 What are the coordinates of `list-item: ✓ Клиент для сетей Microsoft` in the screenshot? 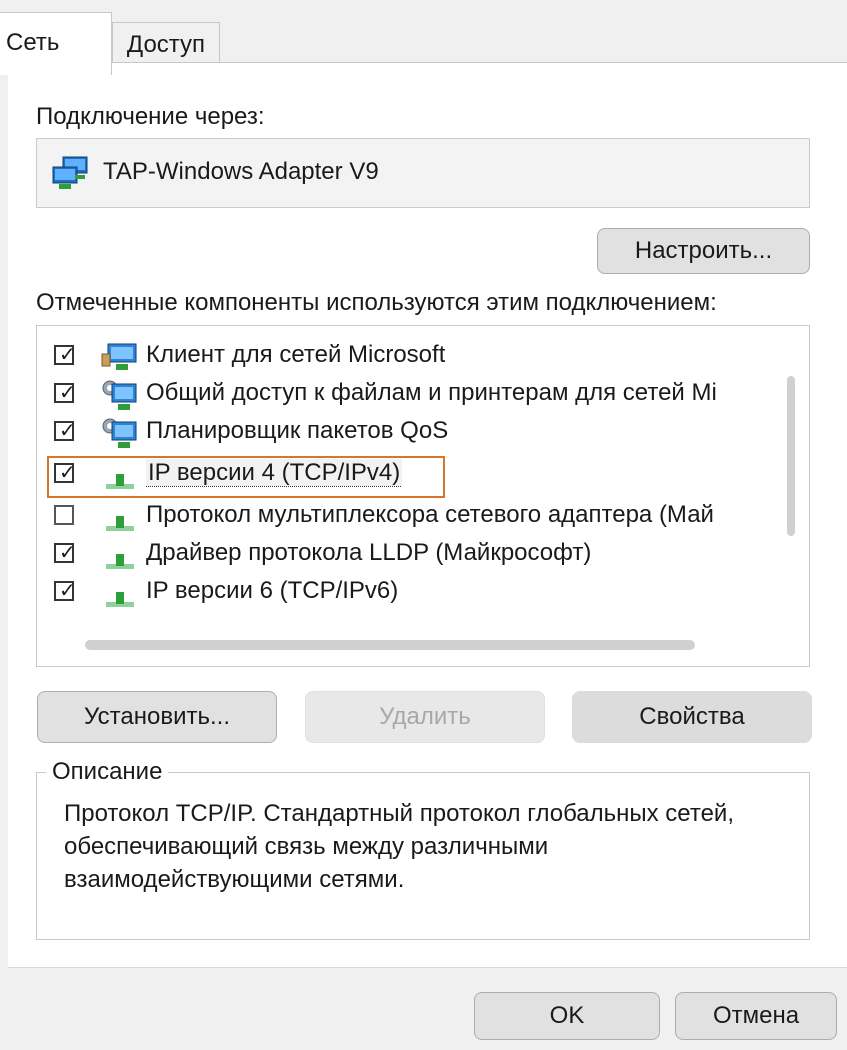 It's located at (424, 357).